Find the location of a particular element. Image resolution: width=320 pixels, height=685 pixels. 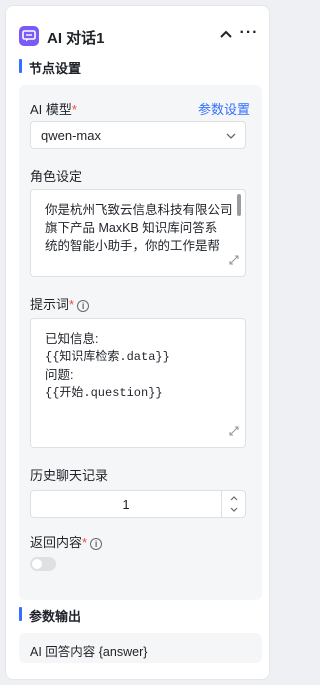

output-item: AI 回答内容 {answer} is located at coordinates (140, 648).